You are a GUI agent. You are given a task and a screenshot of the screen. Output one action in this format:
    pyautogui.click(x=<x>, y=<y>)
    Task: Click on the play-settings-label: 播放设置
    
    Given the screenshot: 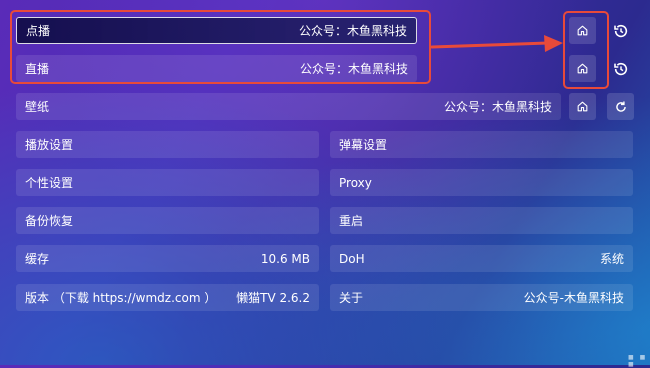 What is the action you would take?
    pyautogui.click(x=49, y=145)
    